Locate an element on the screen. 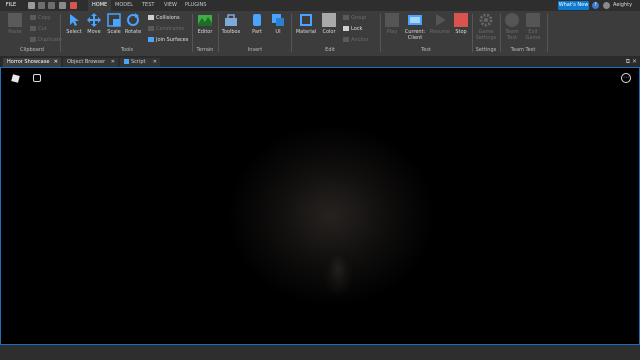 Image resolution: width=640 pixels, height=360 pixels. paste-icon is located at coordinates (15, 20).